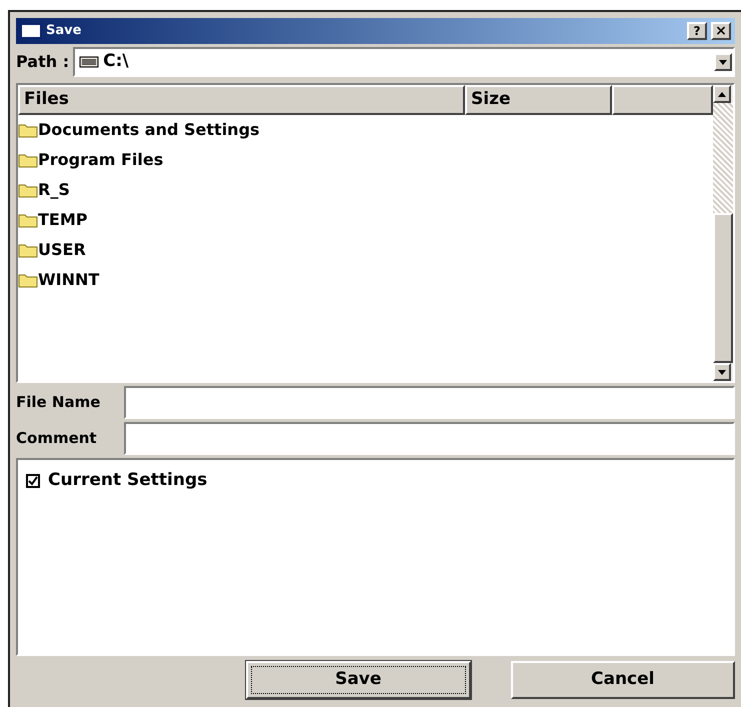 The height and width of the screenshot is (707, 741). What do you see at coordinates (538, 100) in the screenshot?
I see `column-header: Size` at bounding box center [538, 100].